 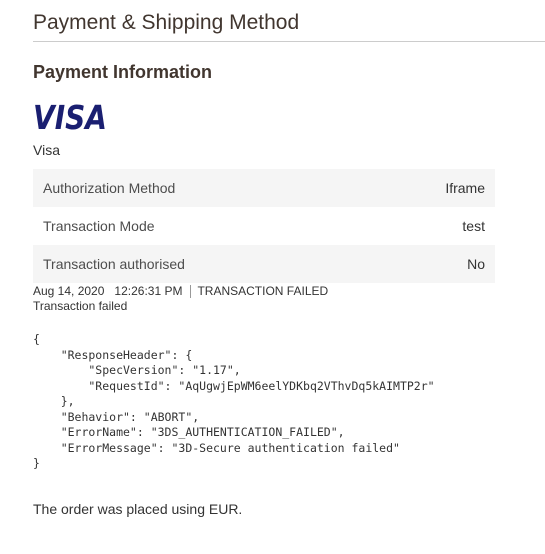 I want to click on table-row: Transaction Mode test, so click(x=264, y=226).